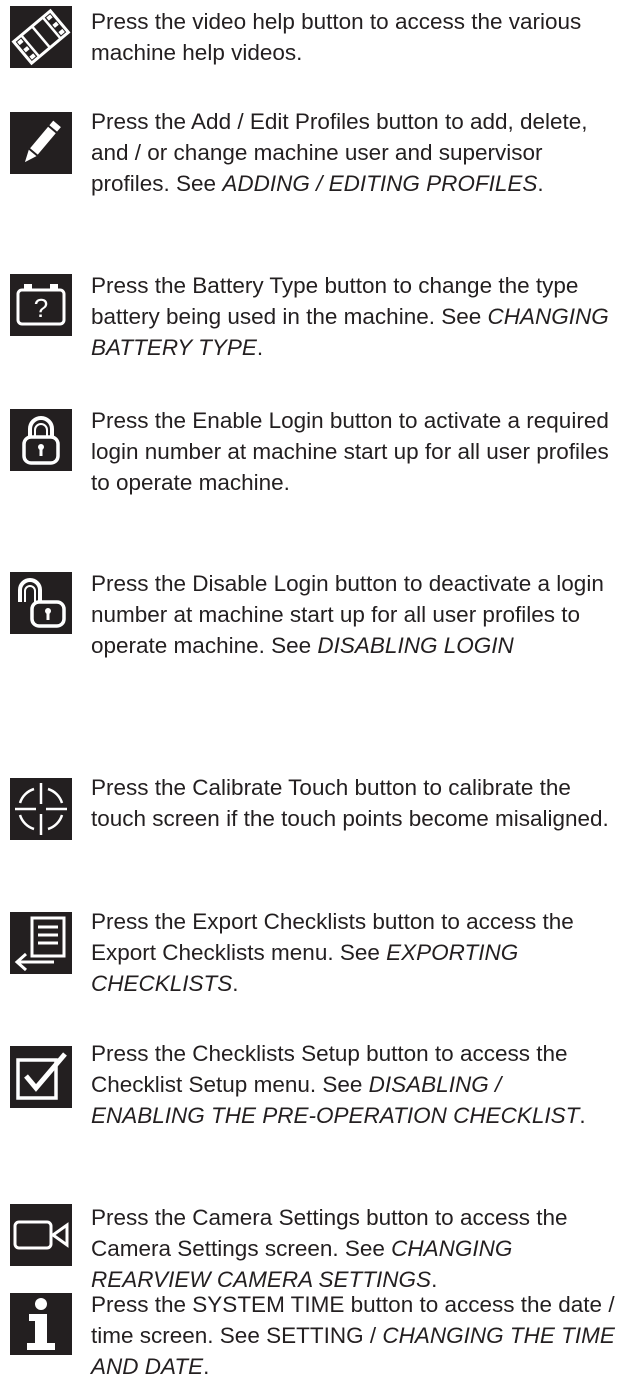 Image resolution: width=623 pixels, height=1383 pixels. I want to click on battery-question-icon: ?, so click(41, 305).